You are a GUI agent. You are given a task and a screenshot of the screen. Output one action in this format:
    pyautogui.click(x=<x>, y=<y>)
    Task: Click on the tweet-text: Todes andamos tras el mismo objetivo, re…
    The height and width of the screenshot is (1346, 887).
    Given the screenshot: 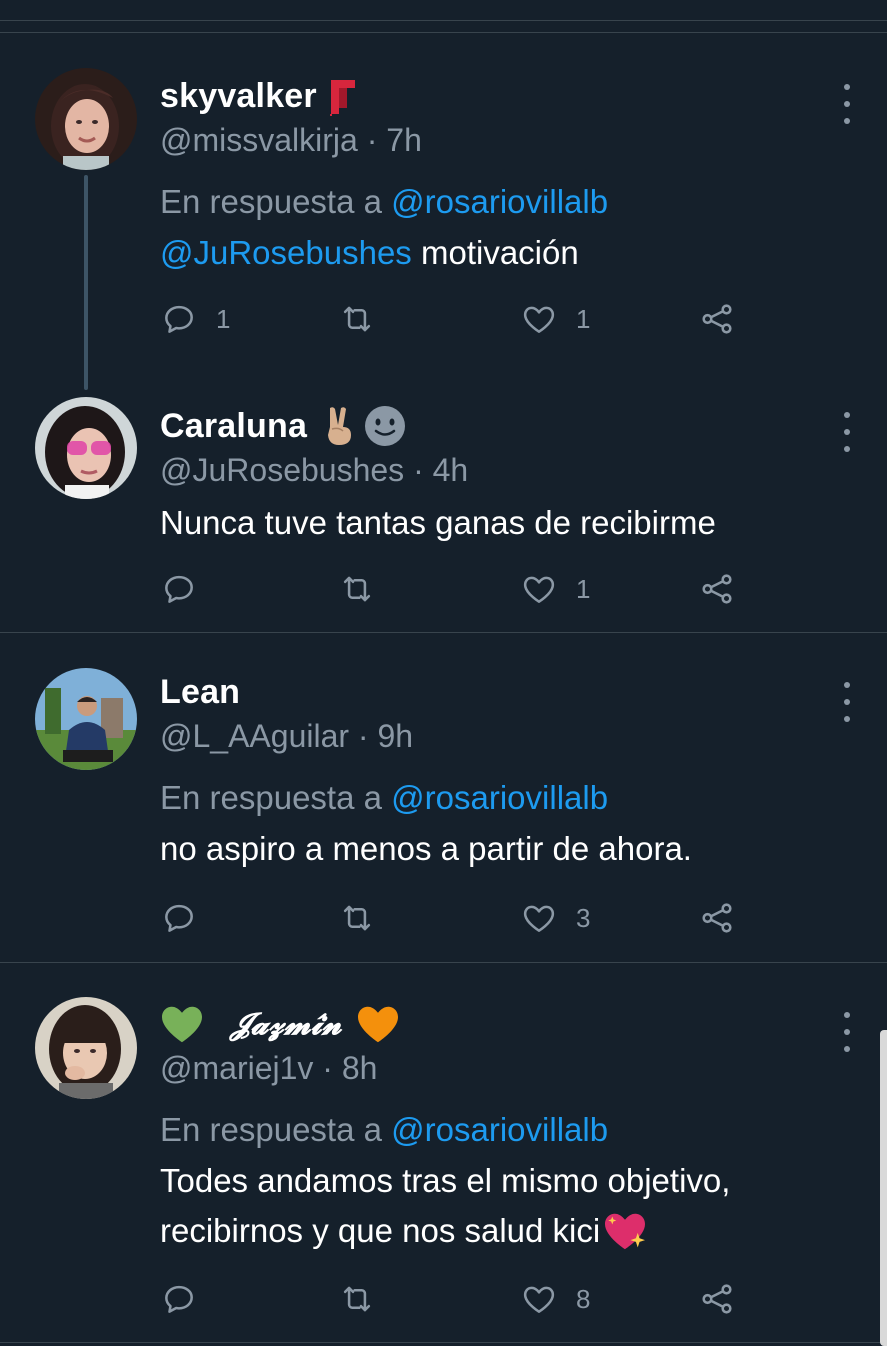 What is the action you would take?
    pyautogui.click(x=488, y=1206)
    